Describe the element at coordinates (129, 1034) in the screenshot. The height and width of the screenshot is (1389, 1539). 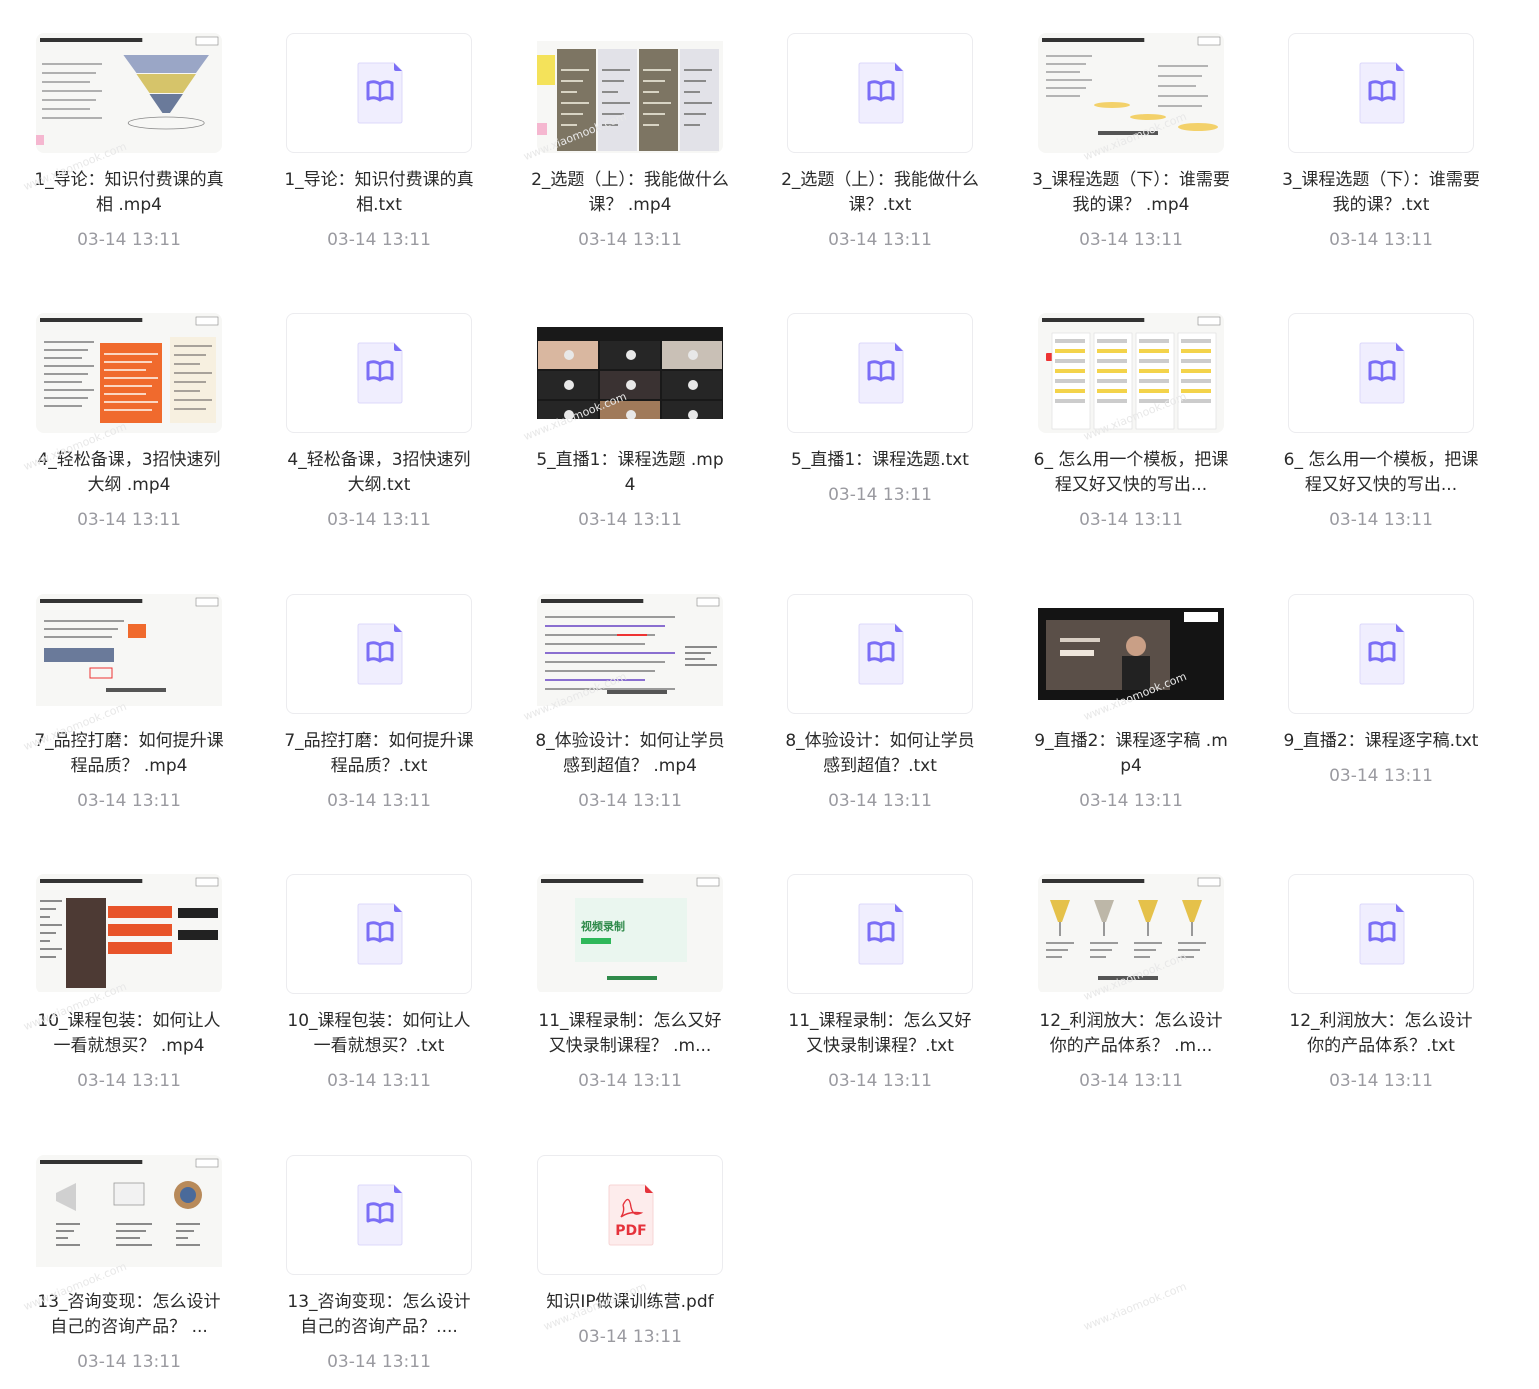
I see `file-name: 10_课程包装：如何让人一看就想买？ .mp4` at that location.